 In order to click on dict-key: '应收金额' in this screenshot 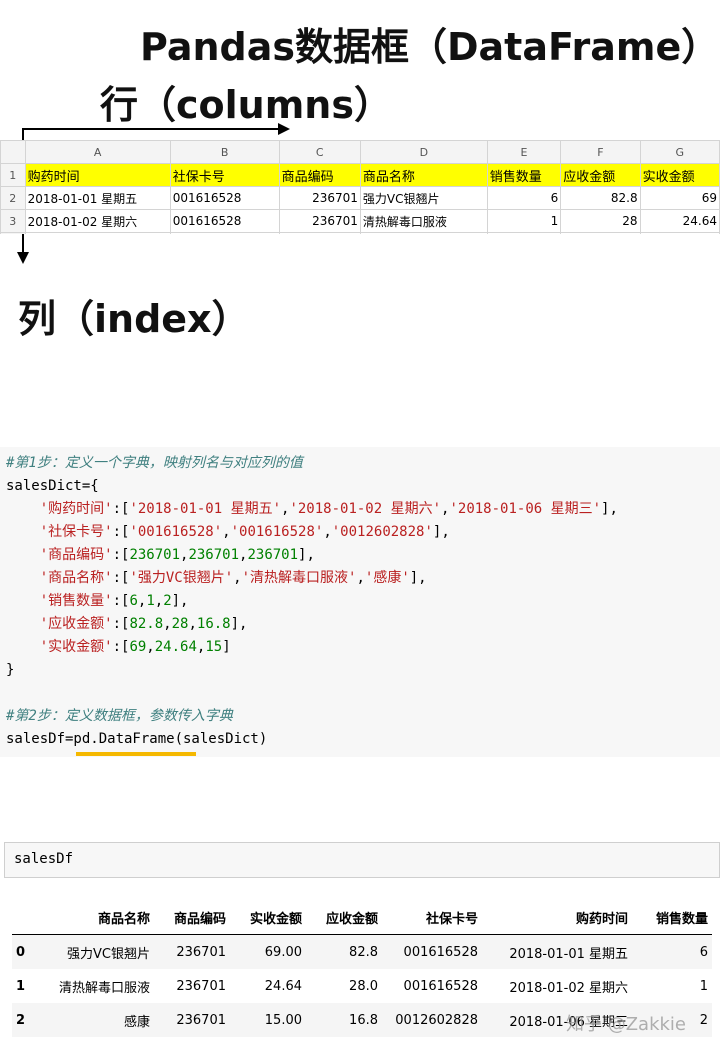, I will do `click(76, 624)`.